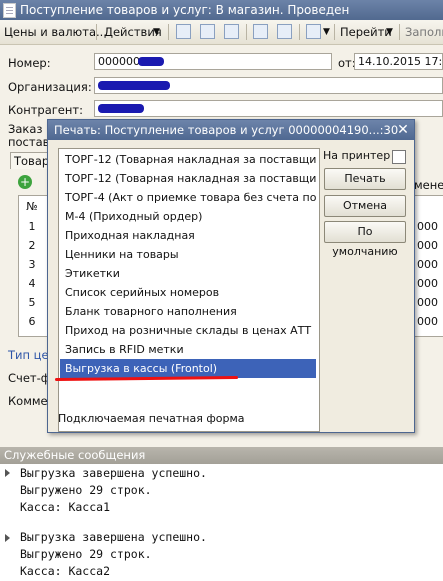 The image size is (443, 581). Describe the element at coordinates (29, 142) in the screenshot. I see `supplier-label: постав` at that location.